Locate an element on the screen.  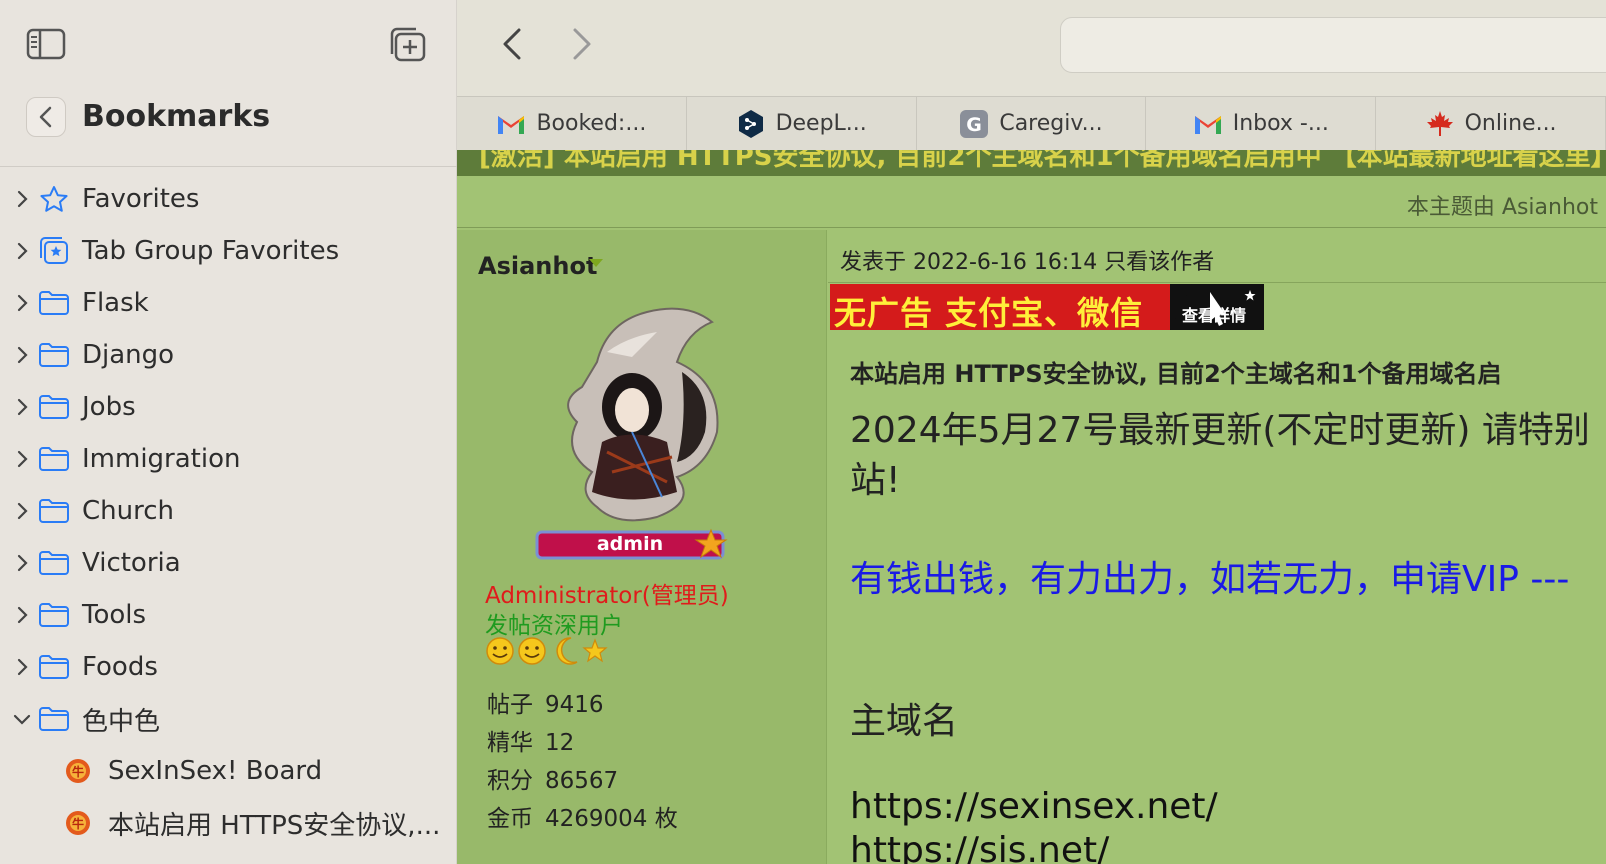
new-tab-group-icon is located at coordinates (408, 45).